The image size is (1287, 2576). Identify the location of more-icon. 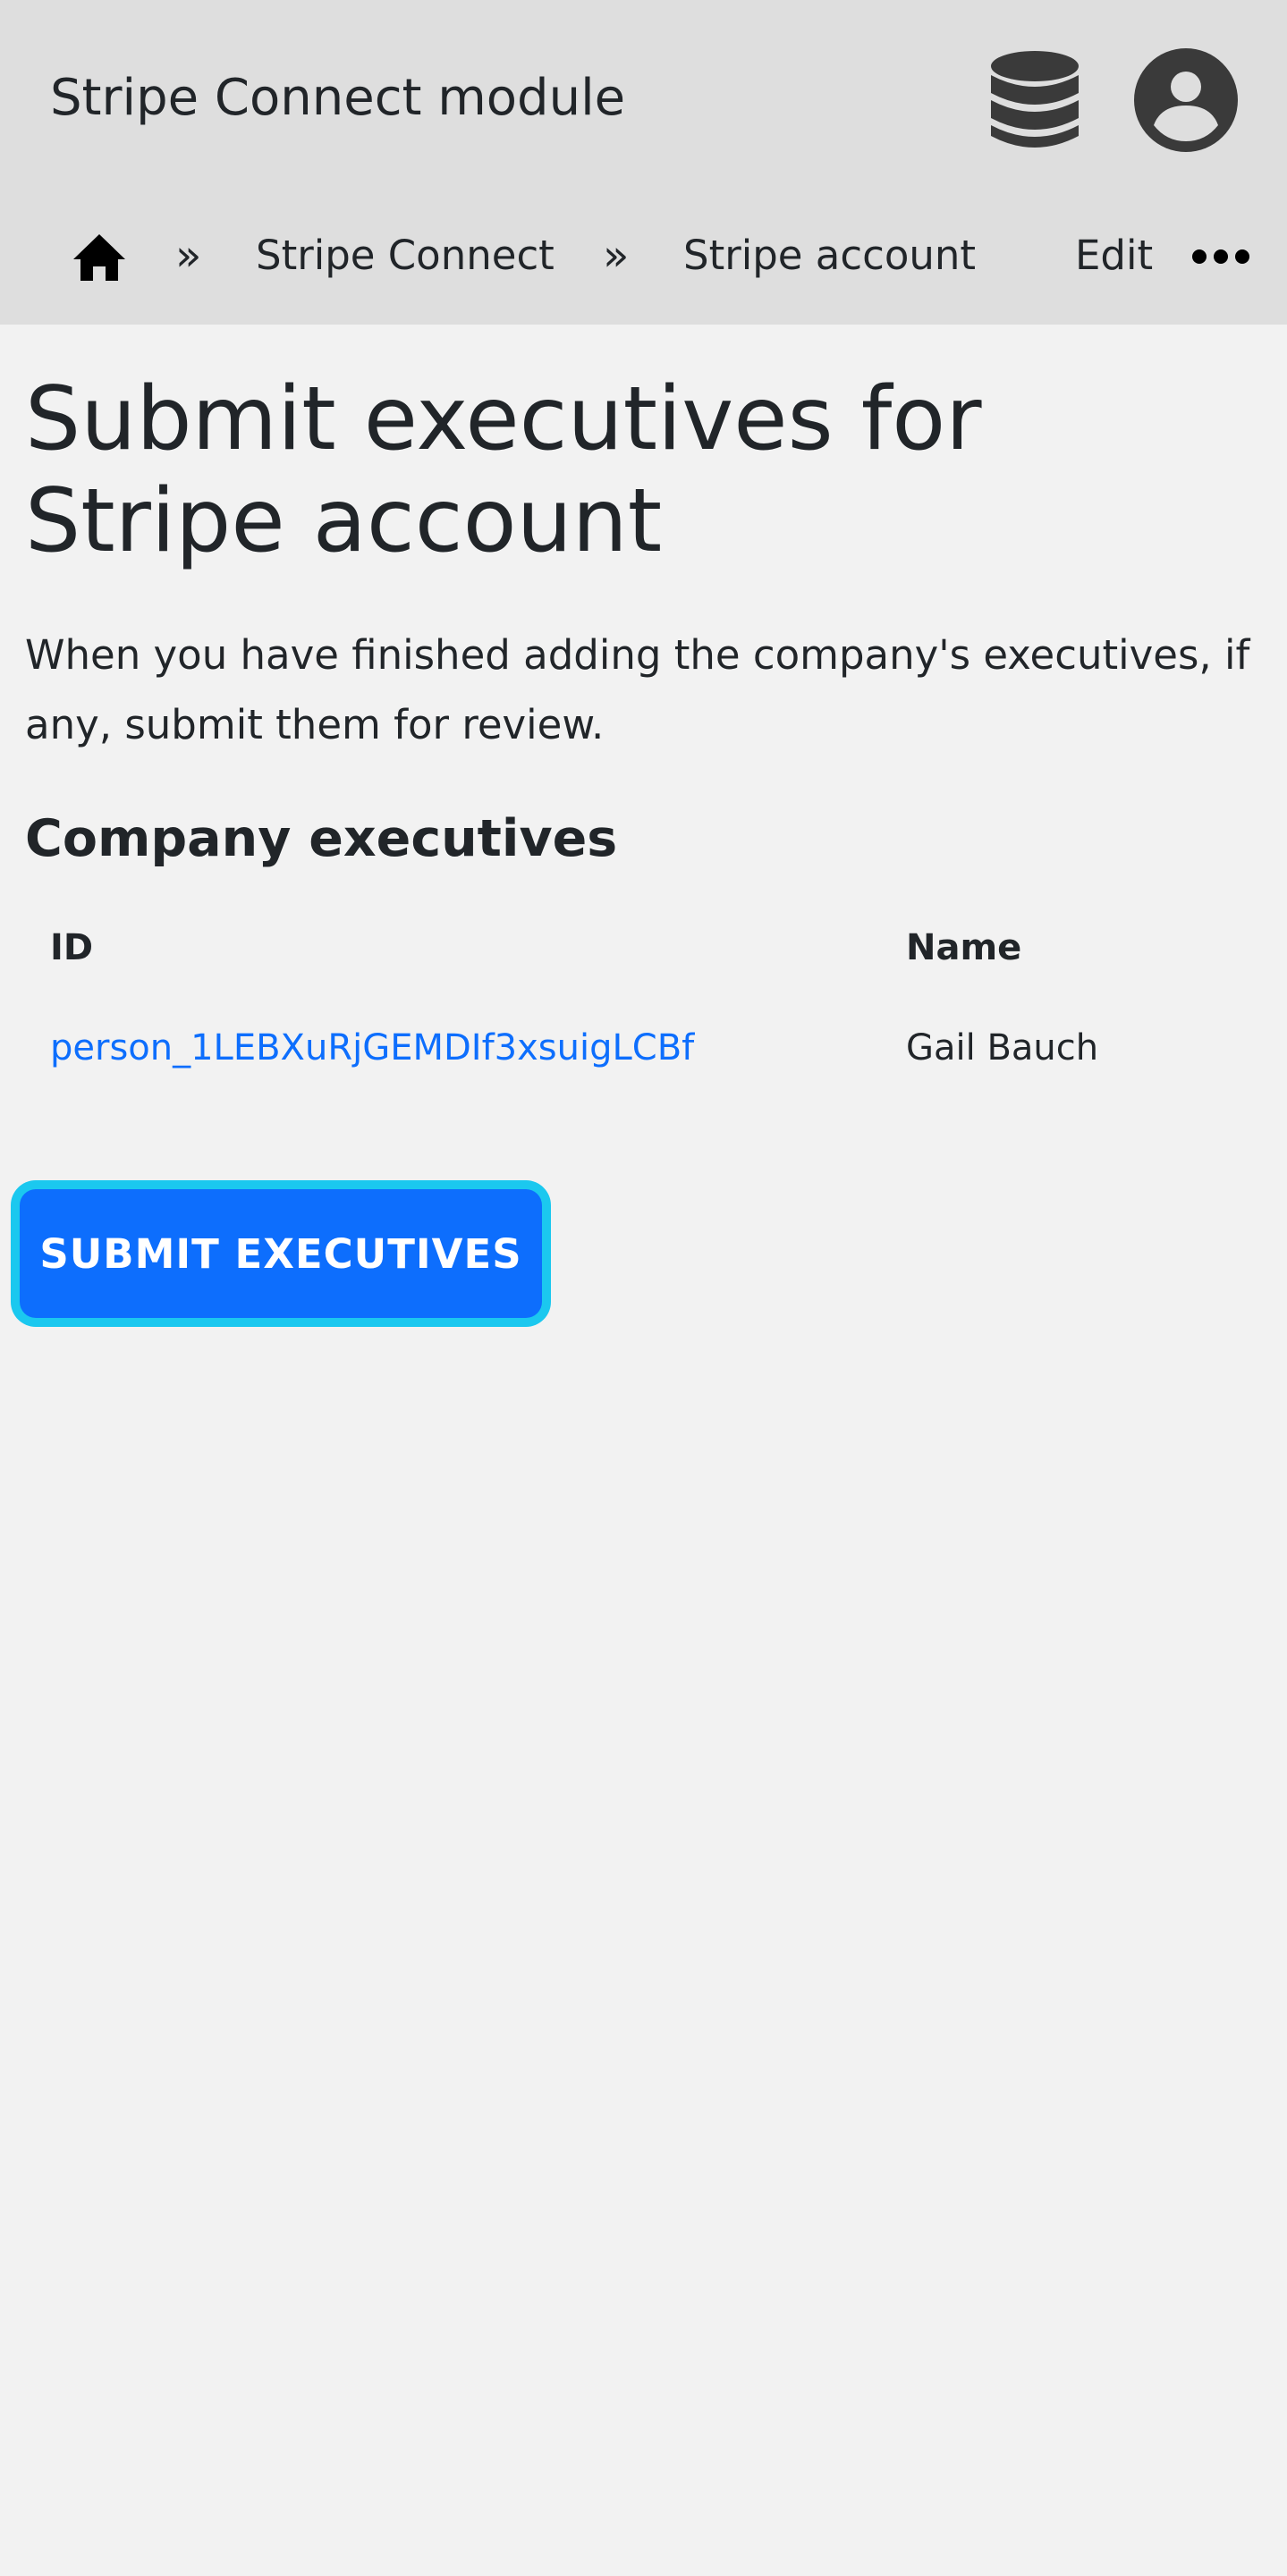
(1220, 257).